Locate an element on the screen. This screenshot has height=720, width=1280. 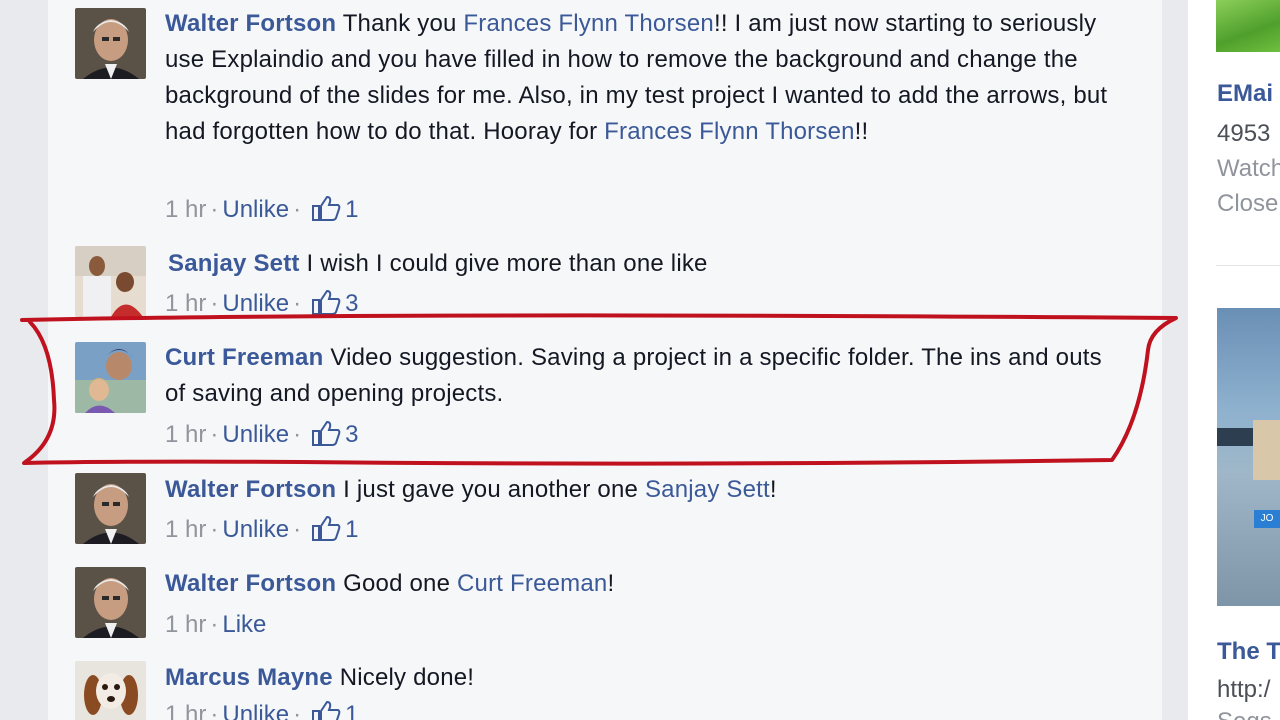
sidebar-item-count: 4953 is located at coordinates (1244, 133).